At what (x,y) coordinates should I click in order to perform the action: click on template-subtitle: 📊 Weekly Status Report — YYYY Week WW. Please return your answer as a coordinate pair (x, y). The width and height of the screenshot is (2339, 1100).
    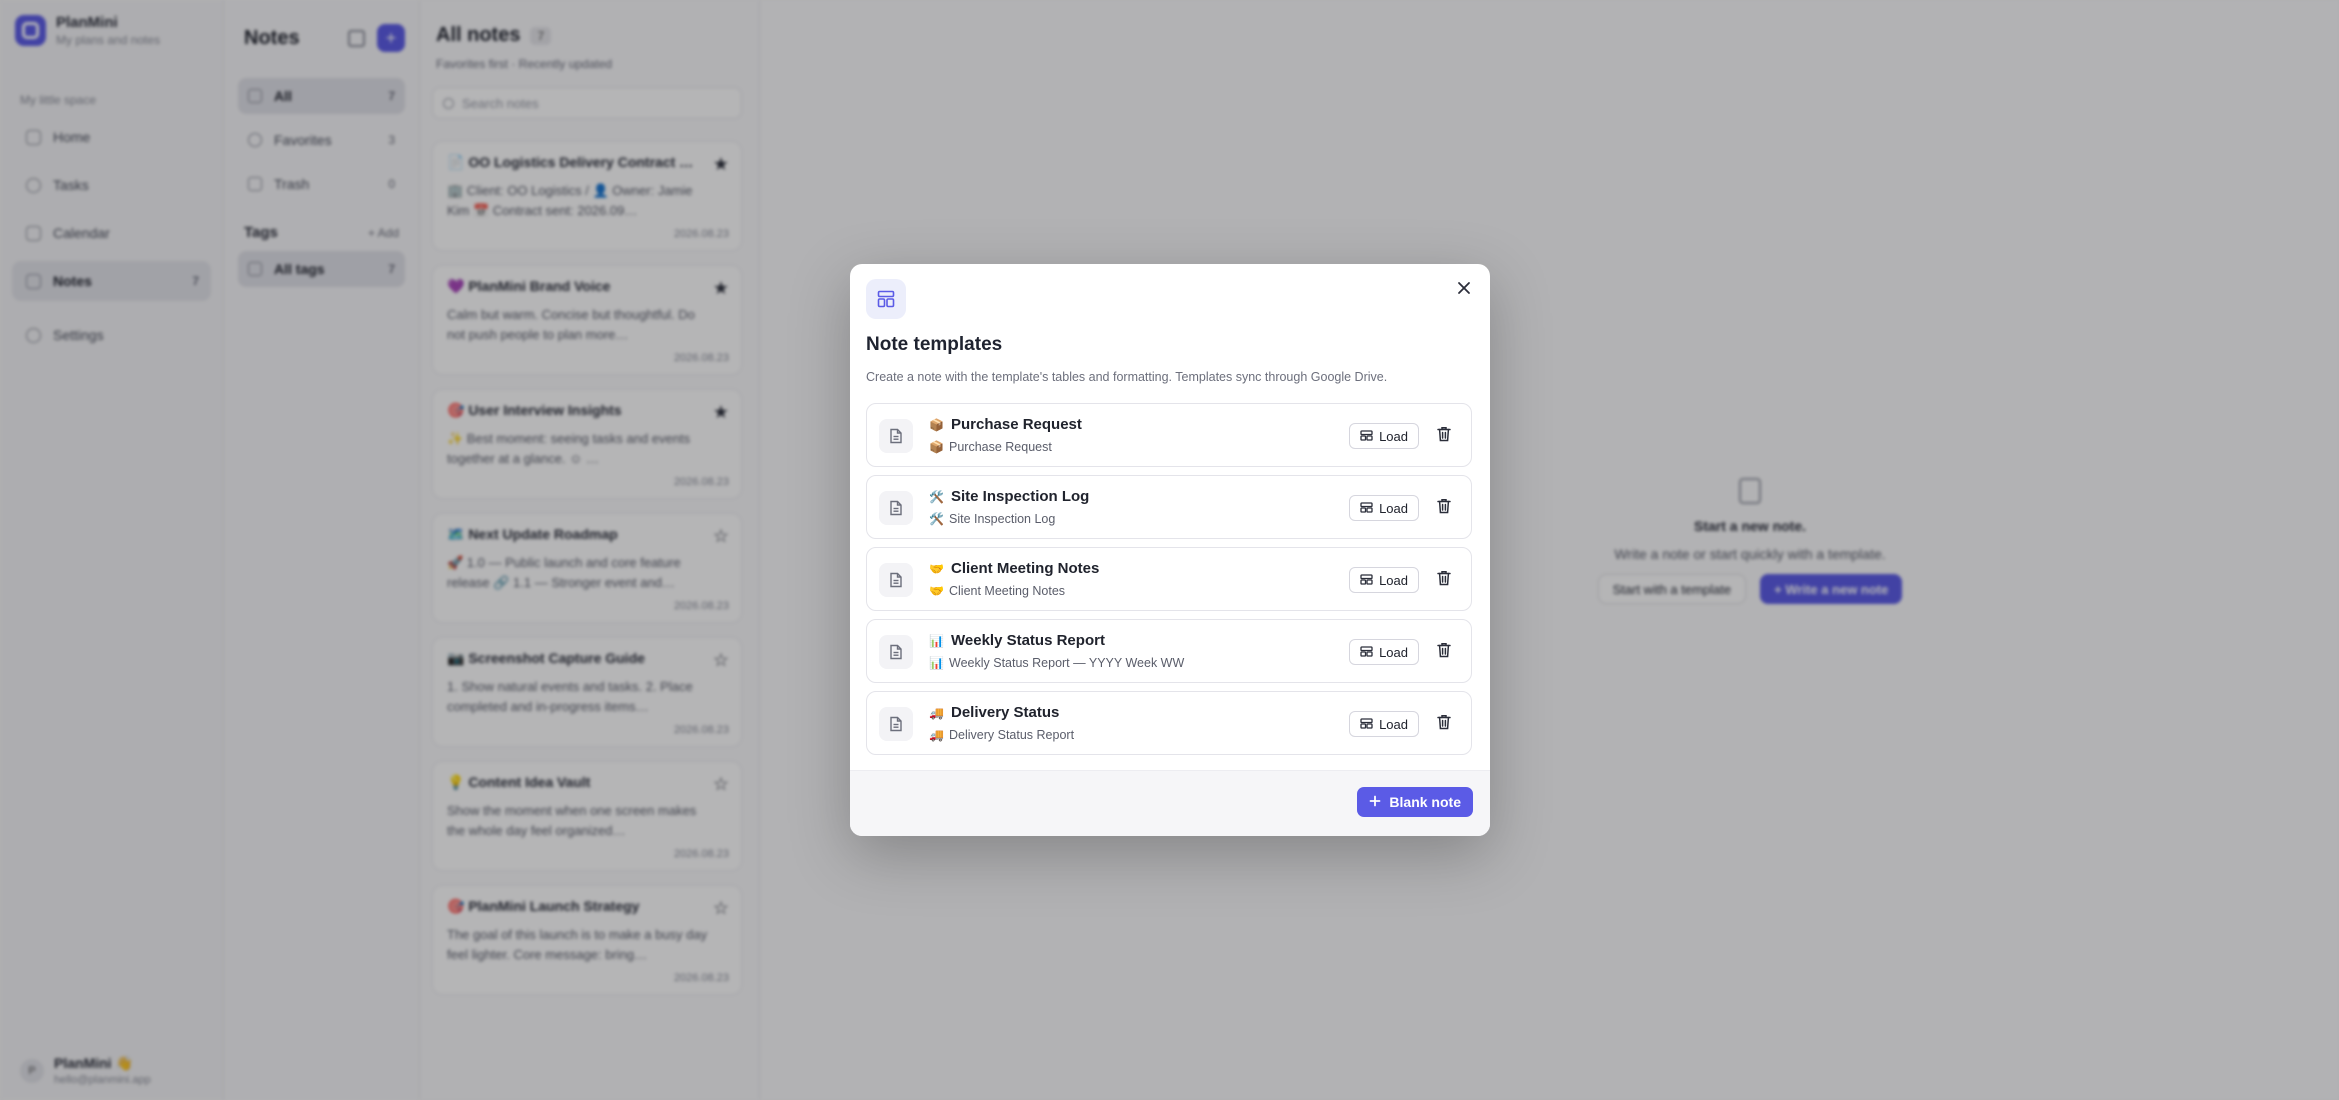
    Looking at the image, I should click on (1056, 663).